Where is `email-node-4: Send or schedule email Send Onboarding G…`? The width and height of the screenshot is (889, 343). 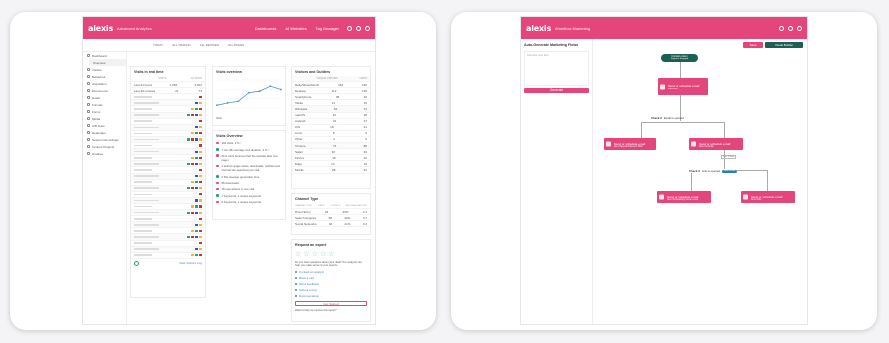
email-node-4: Send or schedule email Send Onboarding G… is located at coordinates (684, 197).